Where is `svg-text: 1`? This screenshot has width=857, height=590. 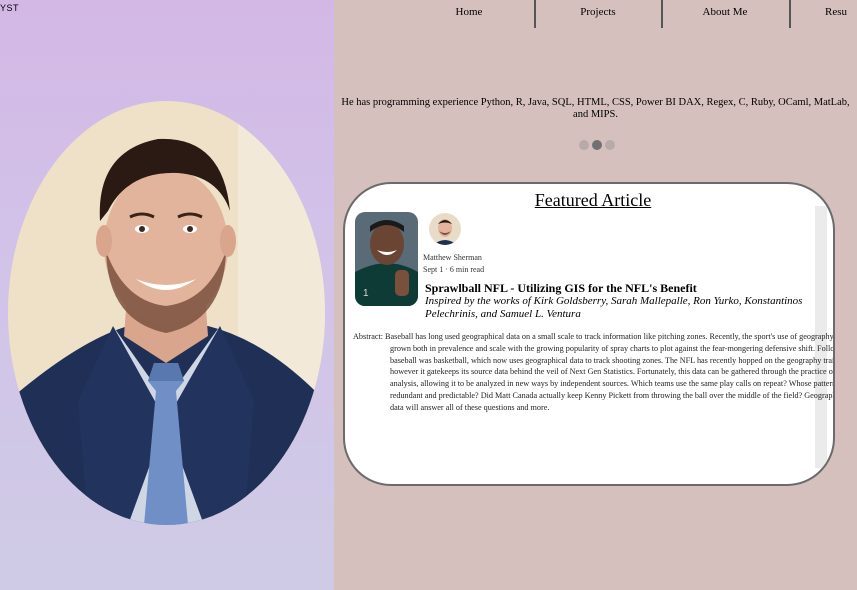
svg-text: 1 is located at coordinates (366, 293).